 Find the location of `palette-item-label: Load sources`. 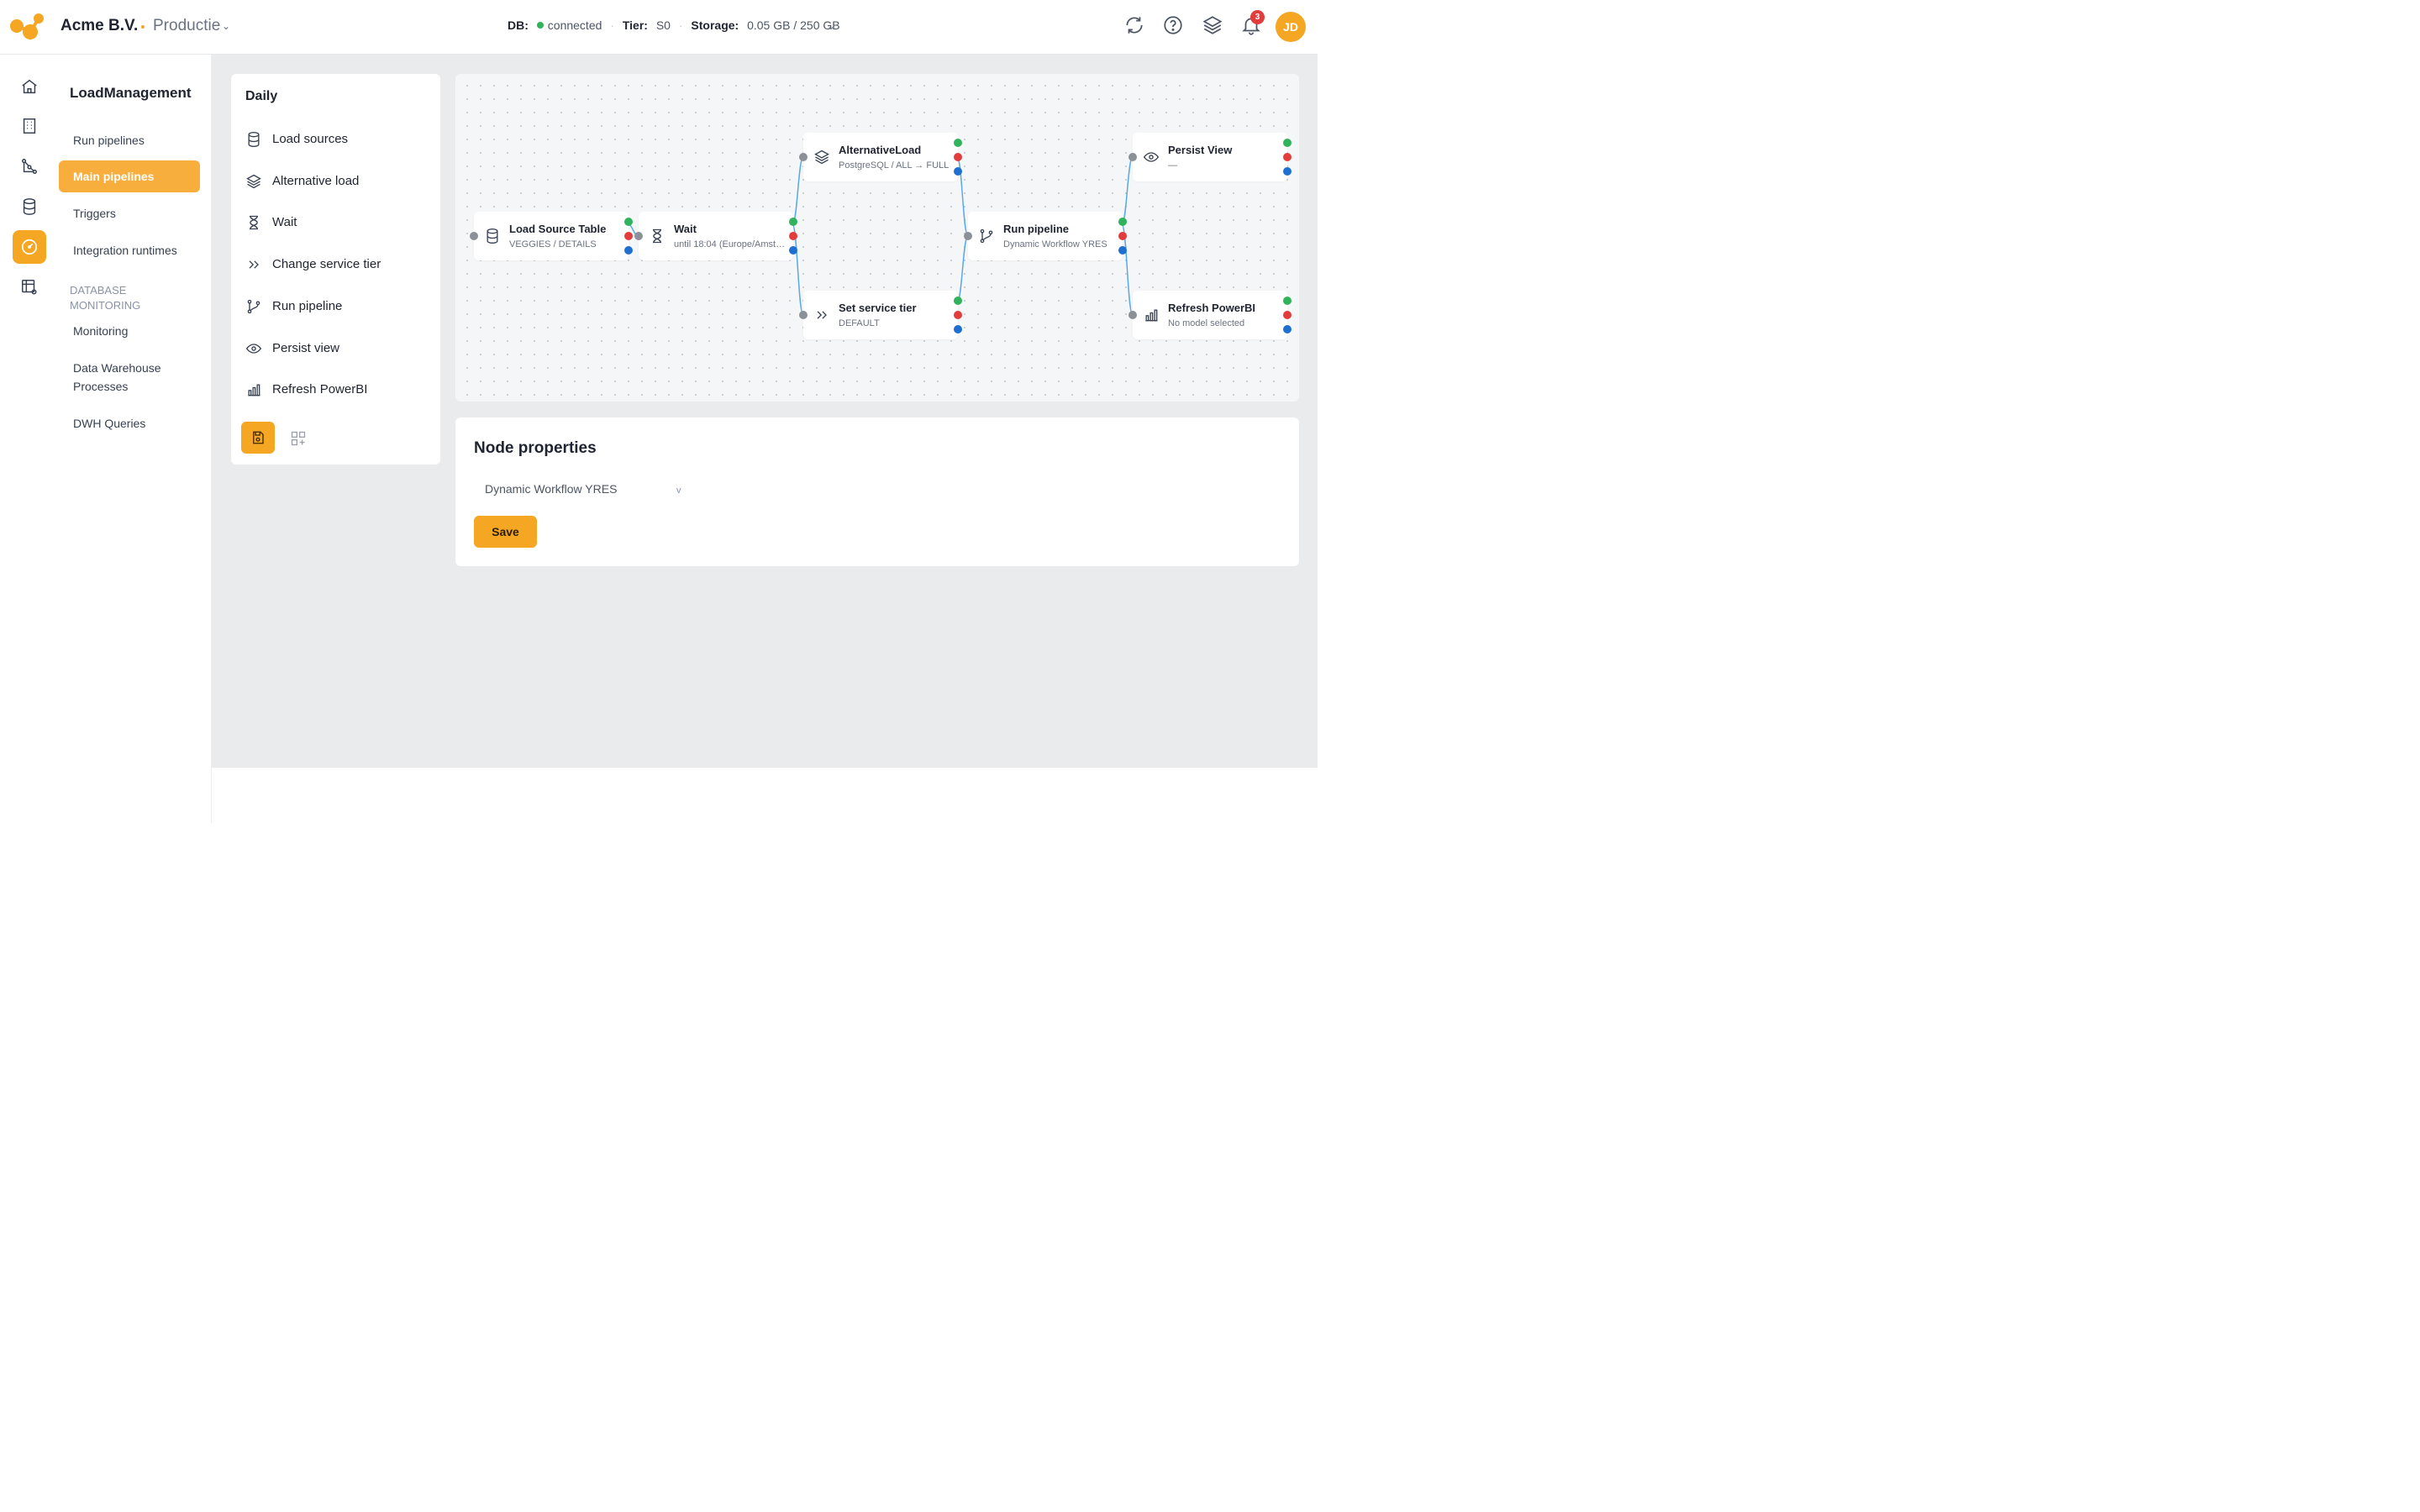

palette-item-label: Load sources is located at coordinates (310, 139).